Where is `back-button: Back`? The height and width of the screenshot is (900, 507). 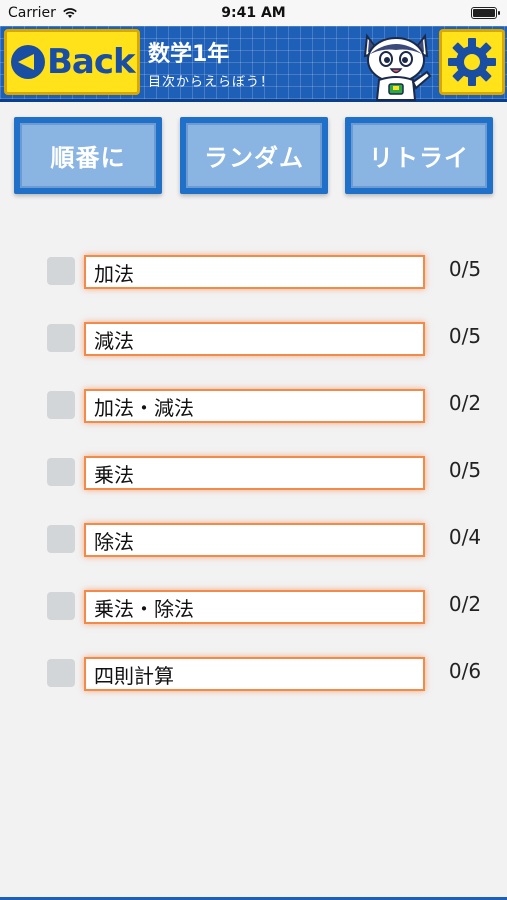
back-button: Back is located at coordinates (72, 62).